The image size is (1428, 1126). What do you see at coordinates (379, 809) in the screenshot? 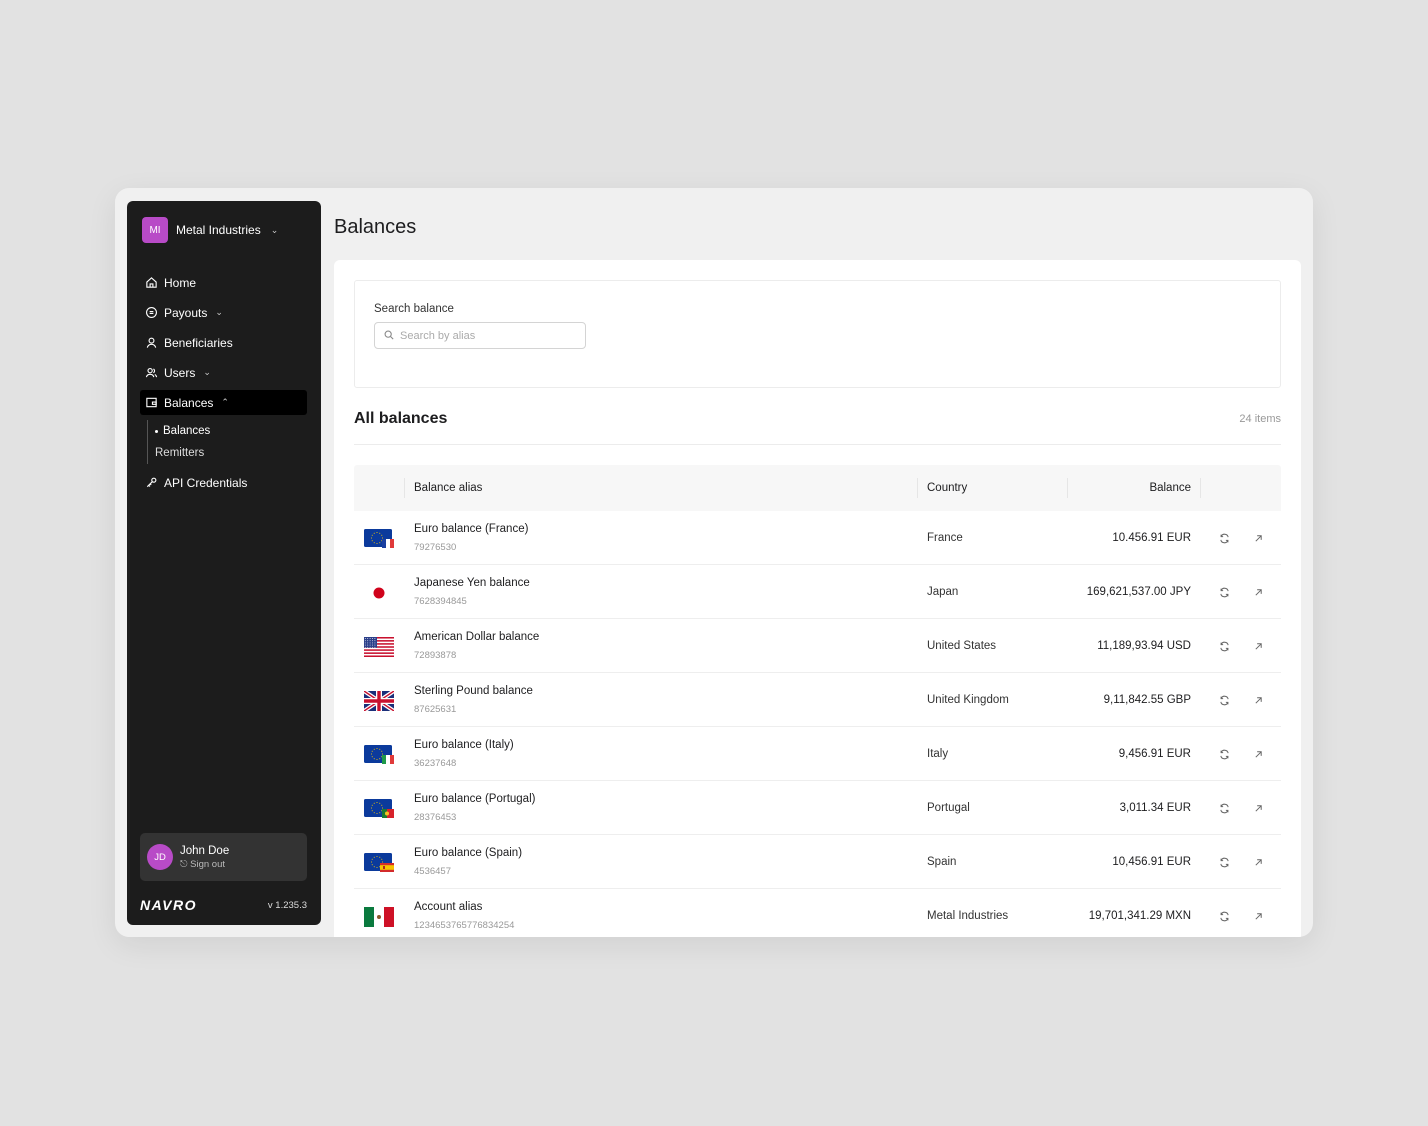
I see `flag-eu-pt-icon` at bounding box center [379, 809].